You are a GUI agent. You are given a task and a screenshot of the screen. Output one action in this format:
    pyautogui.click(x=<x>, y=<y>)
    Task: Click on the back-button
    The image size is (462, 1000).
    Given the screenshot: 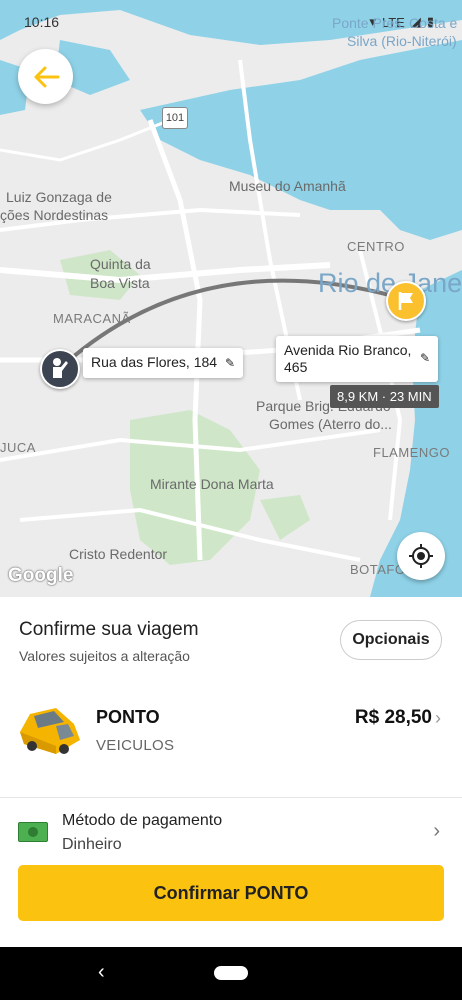 What is the action you would take?
    pyautogui.click(x=45, y=76)
    